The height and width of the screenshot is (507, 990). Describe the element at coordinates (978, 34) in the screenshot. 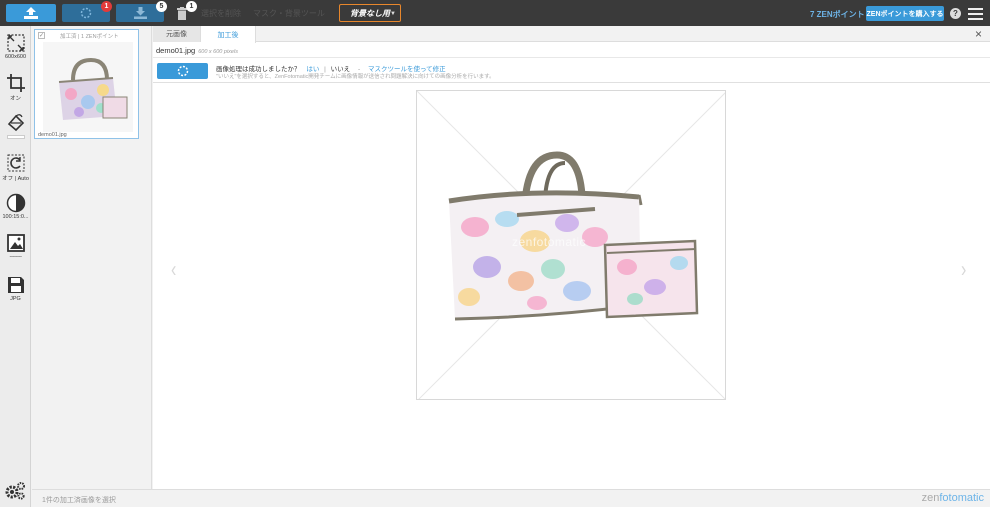

I see `close-icon: ×` at that location.